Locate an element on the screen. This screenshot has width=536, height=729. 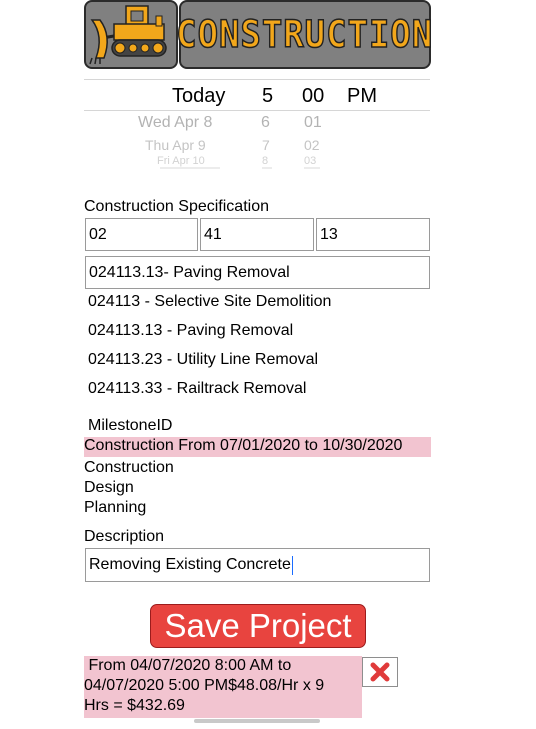
picker-minute-option: 01 is located at coordinates (313, 123).